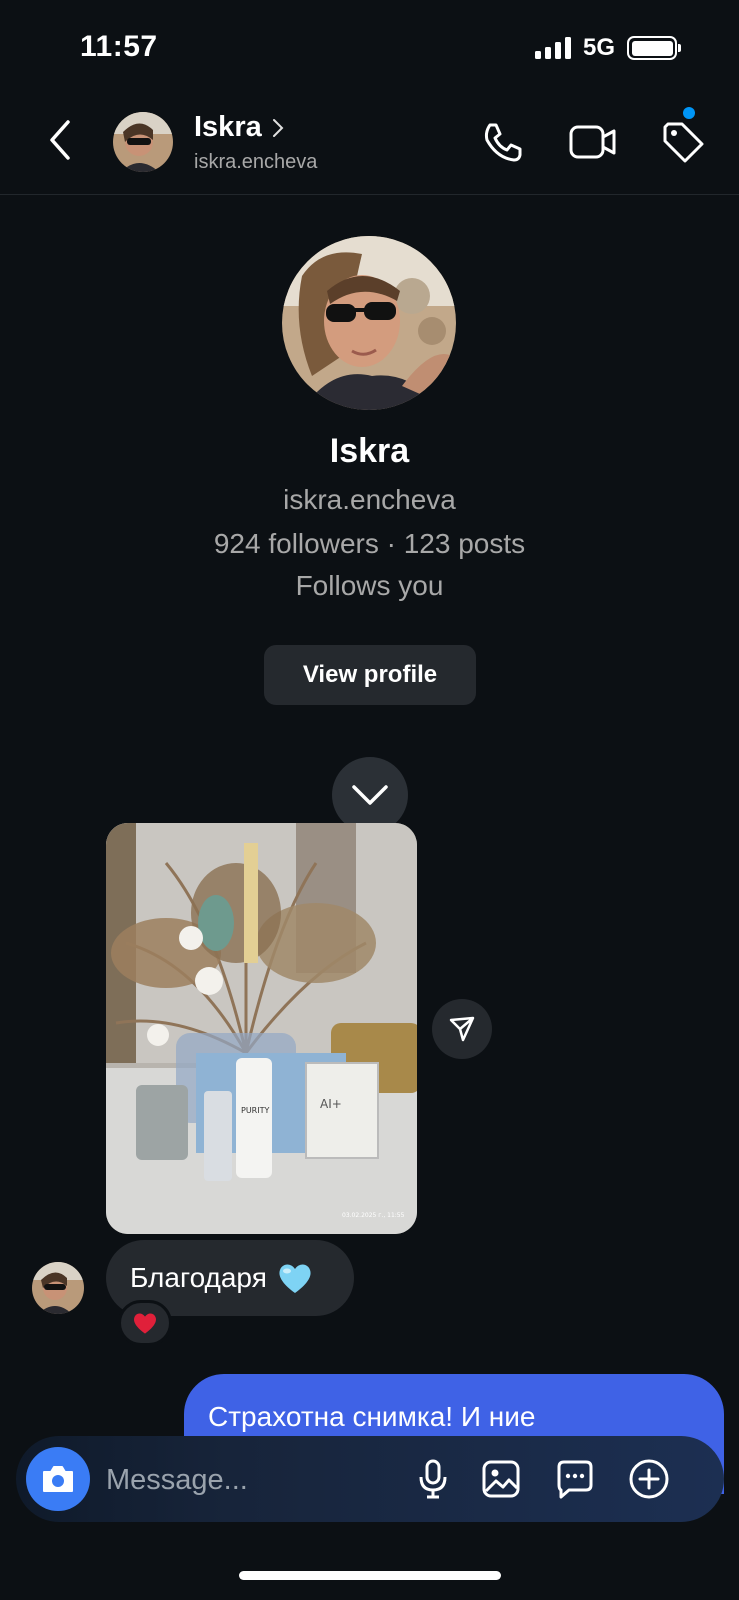  Describe the element at coordinates (552, 48) in the screenshot. I see `signal-icon` at that location.